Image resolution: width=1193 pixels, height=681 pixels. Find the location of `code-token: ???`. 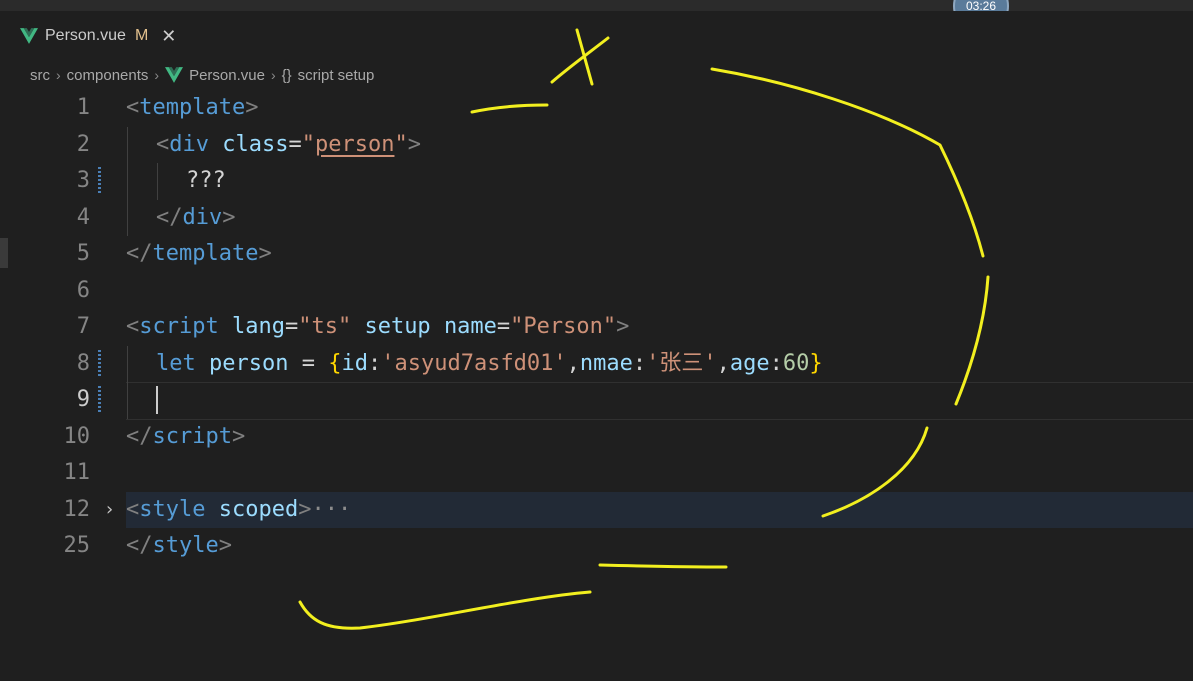

code-token: ??? is located at coordinates (206, 180).